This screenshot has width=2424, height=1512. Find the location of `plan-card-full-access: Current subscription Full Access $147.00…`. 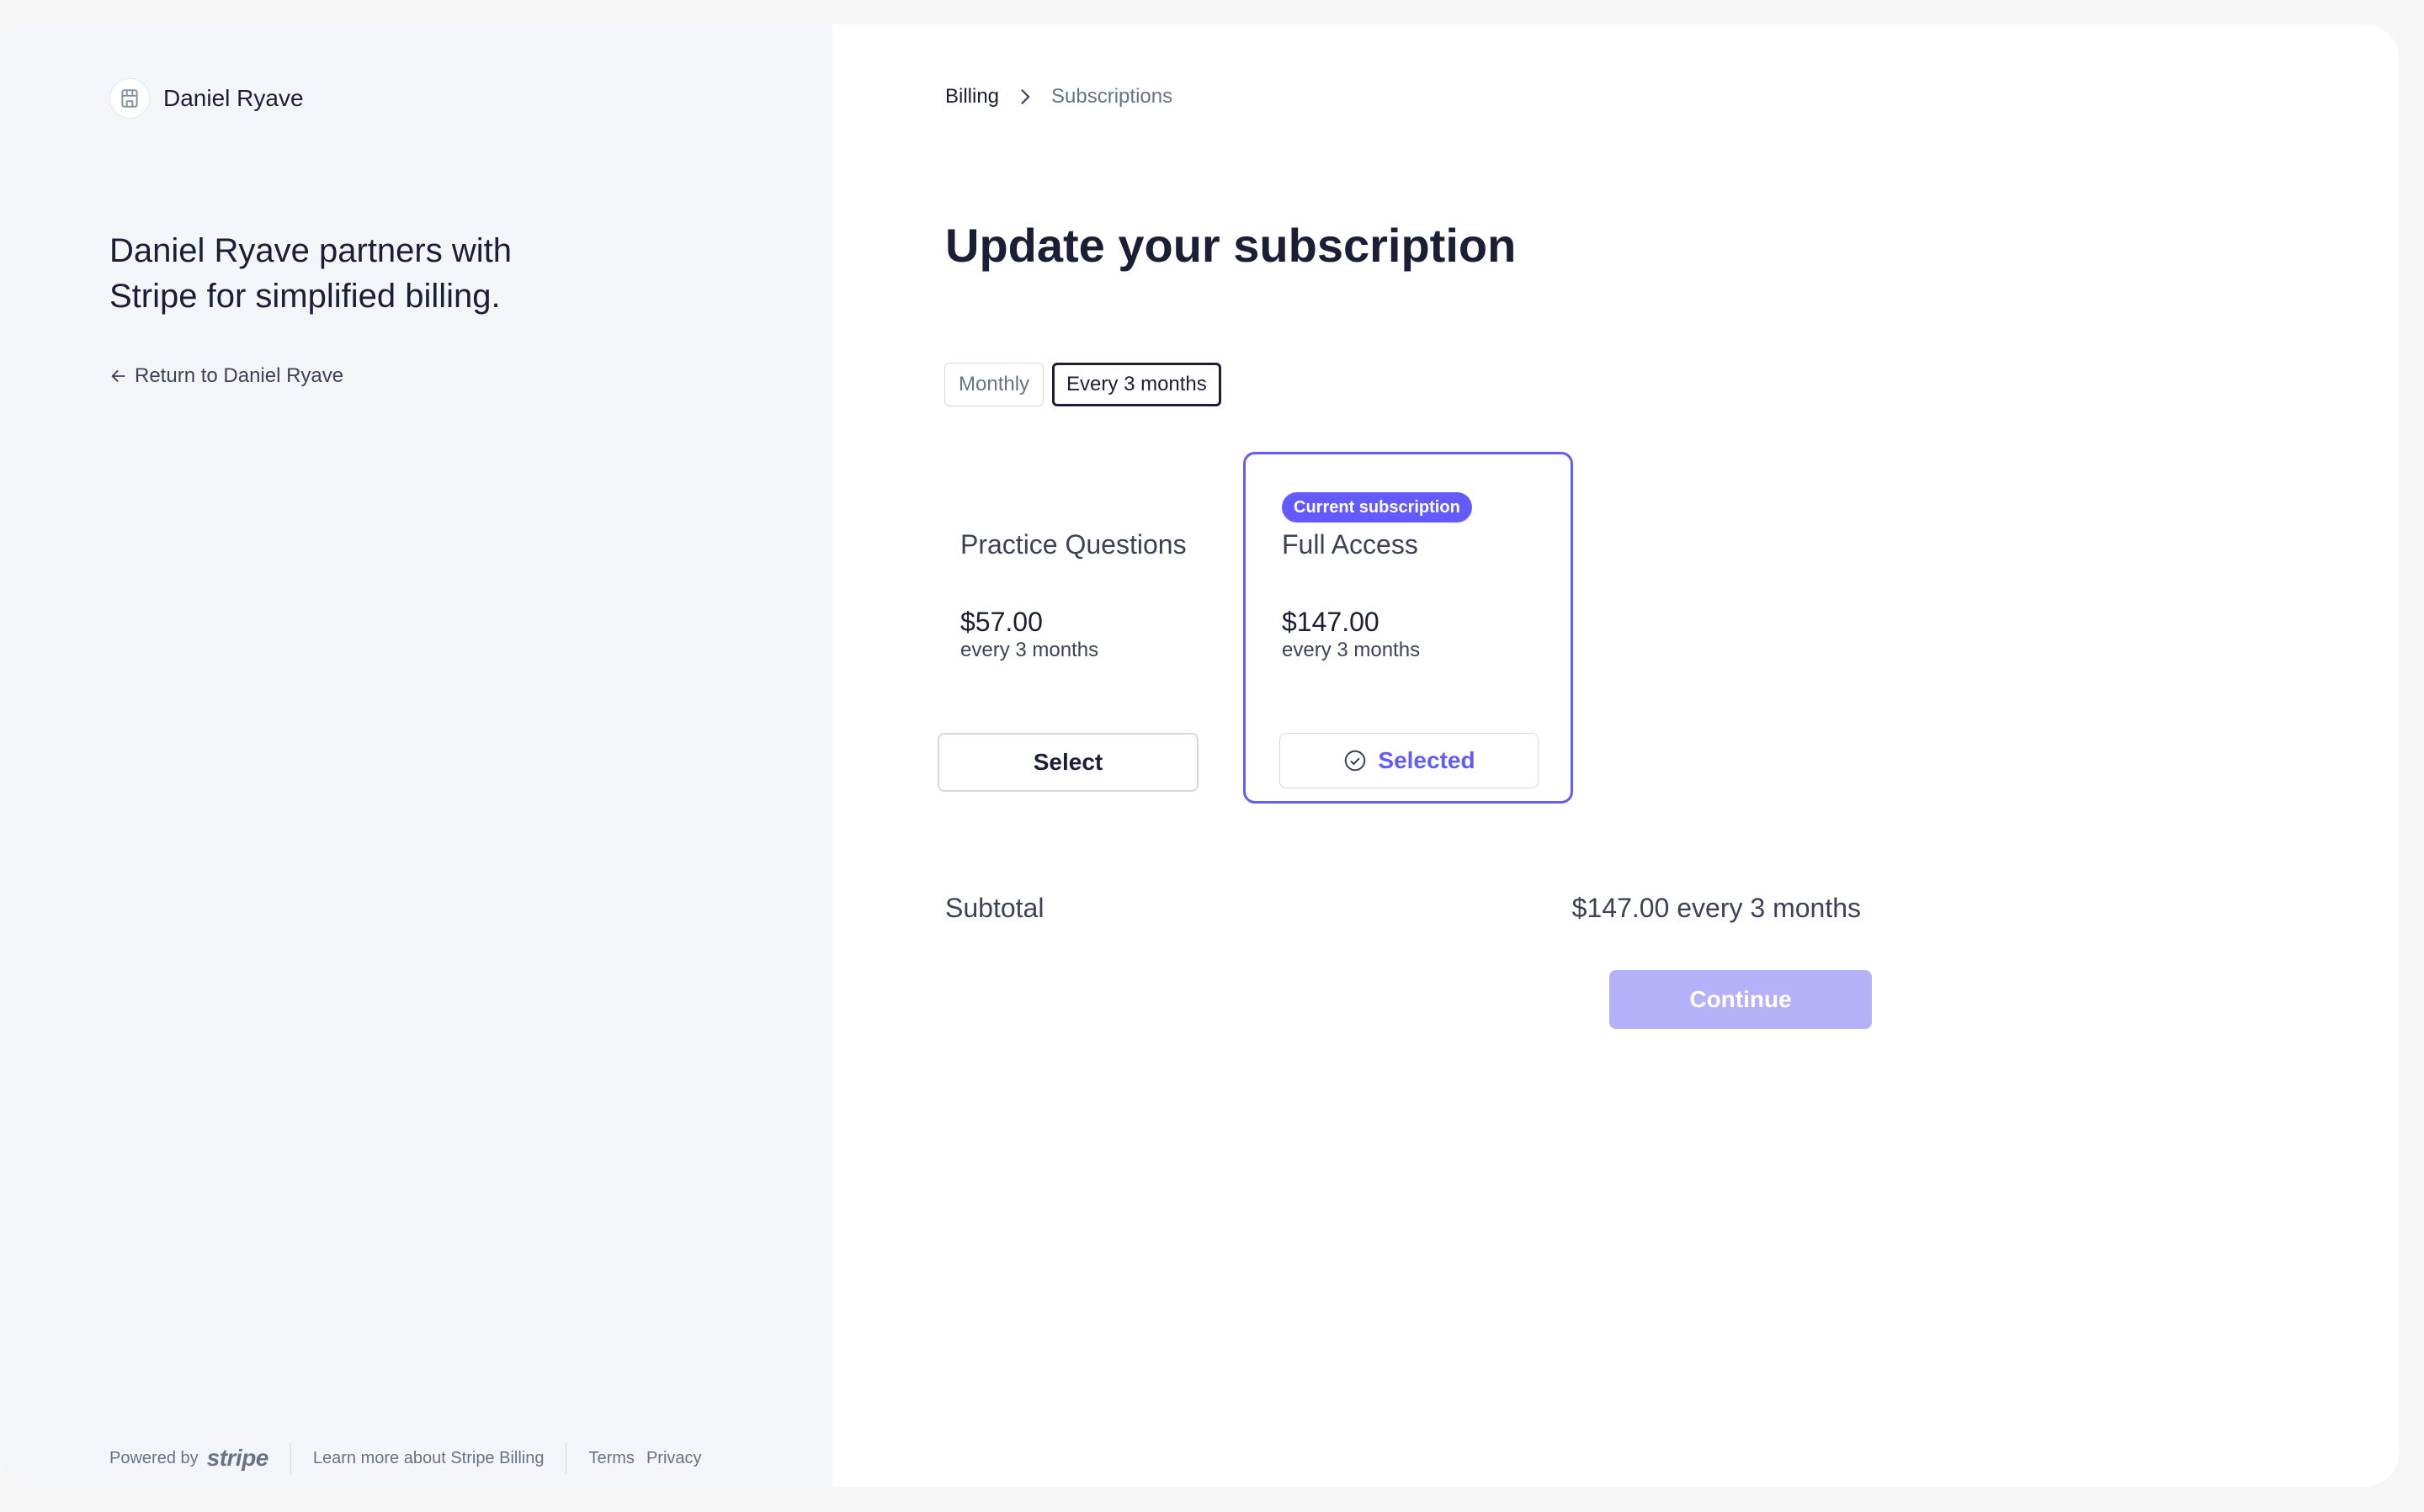

plan-card-full-access: Current subscription Full Access $147.00… is located at coordinates (1408, 628).